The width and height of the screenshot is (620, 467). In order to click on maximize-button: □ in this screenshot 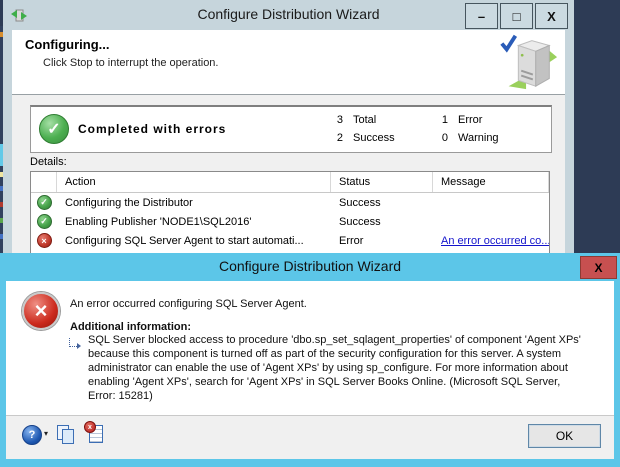, I will do `click(516, 16)`.